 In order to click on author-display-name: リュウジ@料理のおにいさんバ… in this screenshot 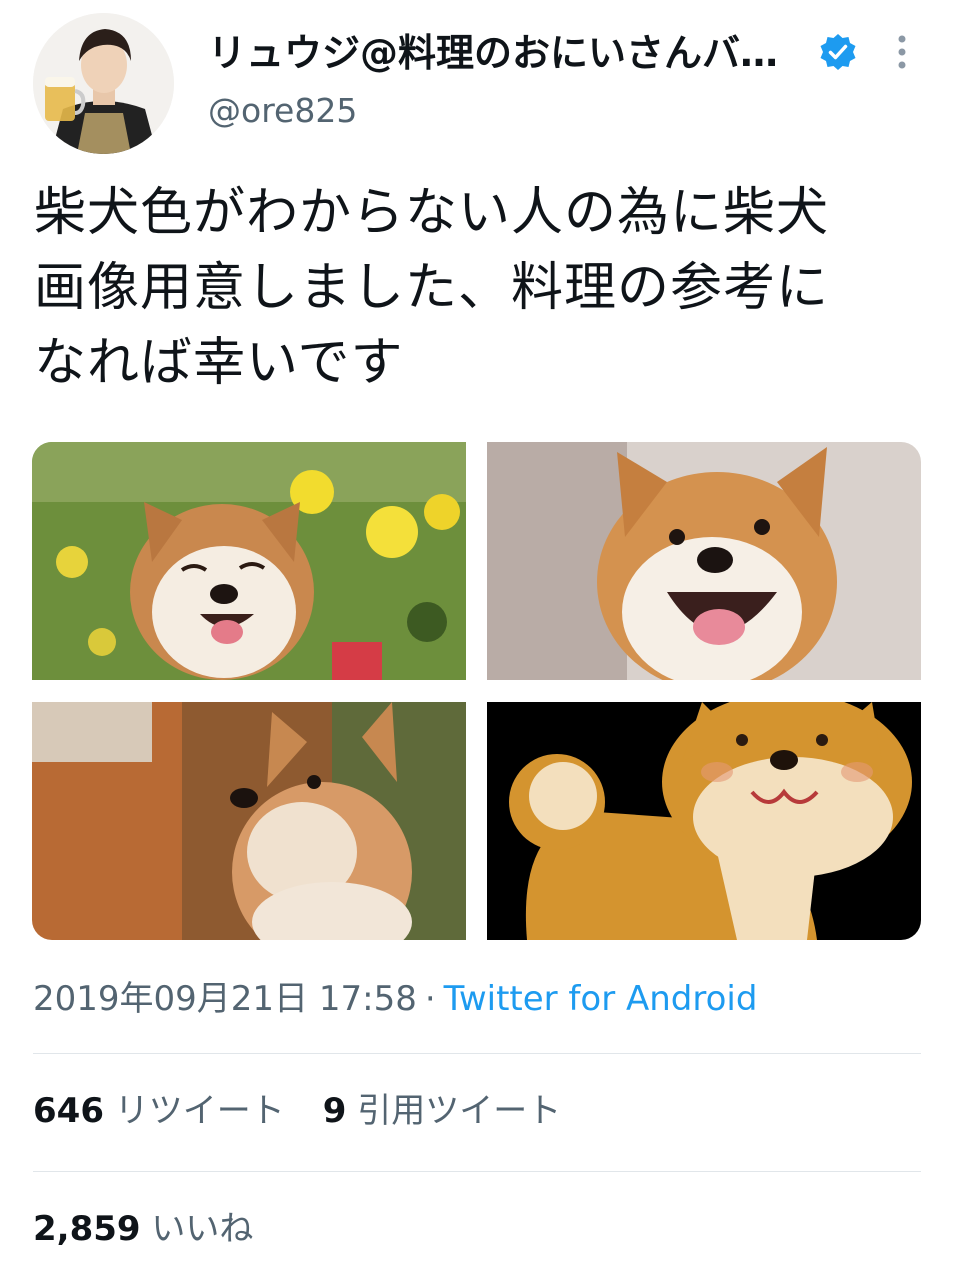, I will do `click(493, 53)`.